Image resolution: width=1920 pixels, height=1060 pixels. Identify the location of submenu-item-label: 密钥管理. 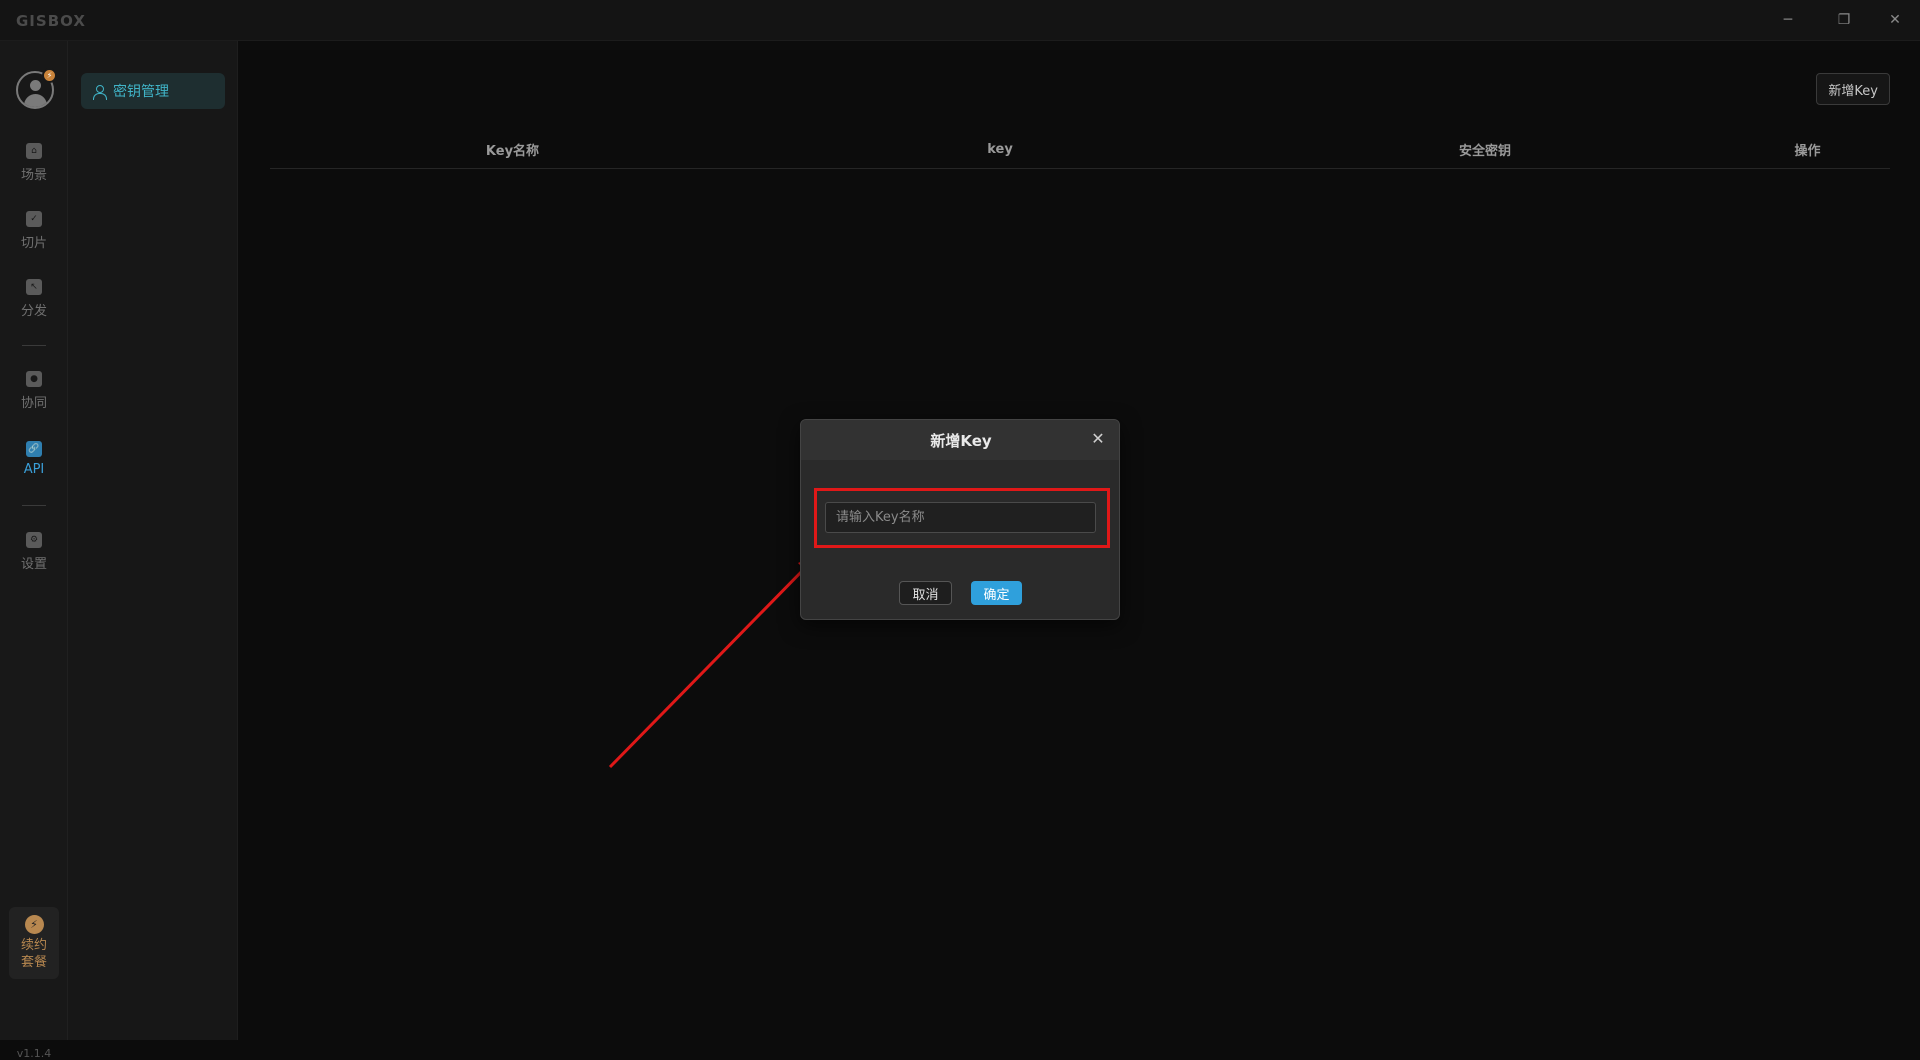
(141, 92).